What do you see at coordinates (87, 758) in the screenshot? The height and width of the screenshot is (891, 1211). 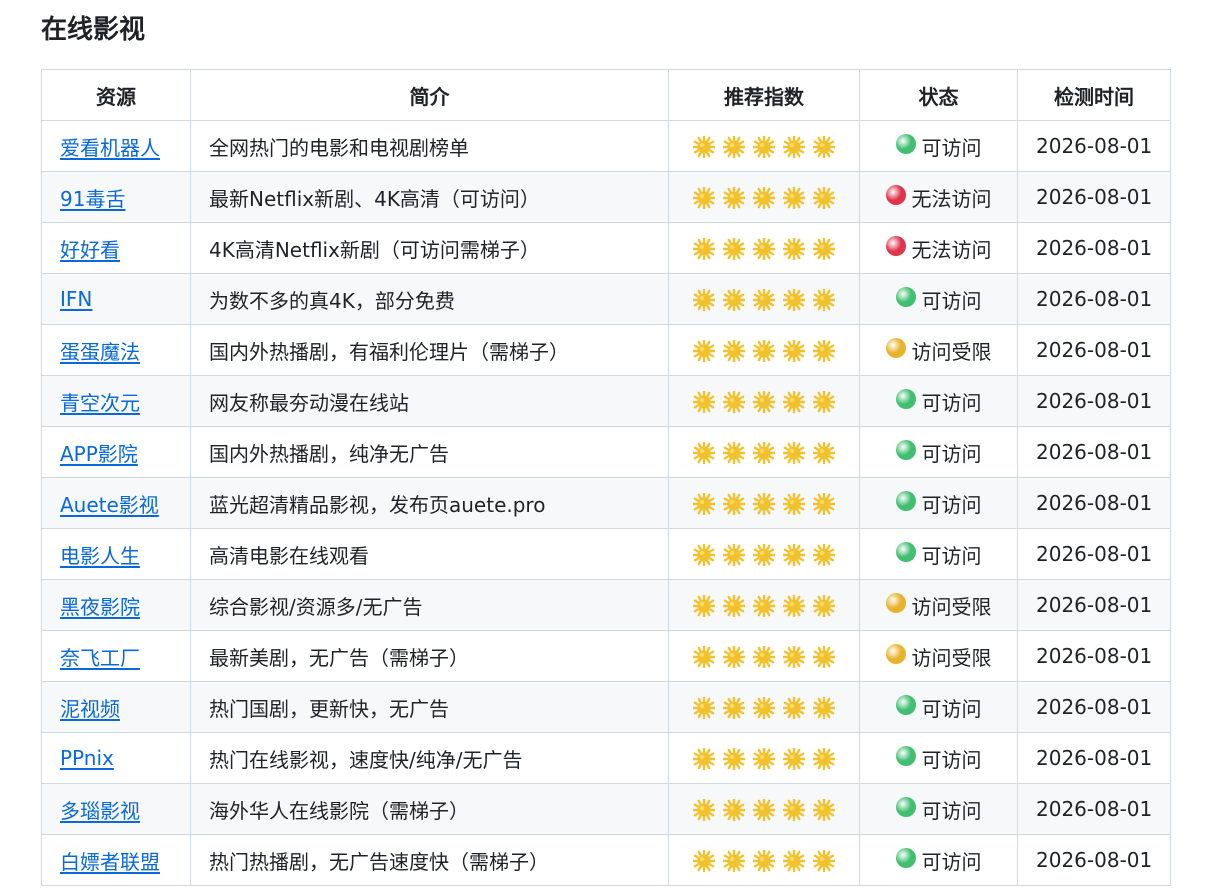 I see `resource-link: PPnix` at bounding box center [87, 758].